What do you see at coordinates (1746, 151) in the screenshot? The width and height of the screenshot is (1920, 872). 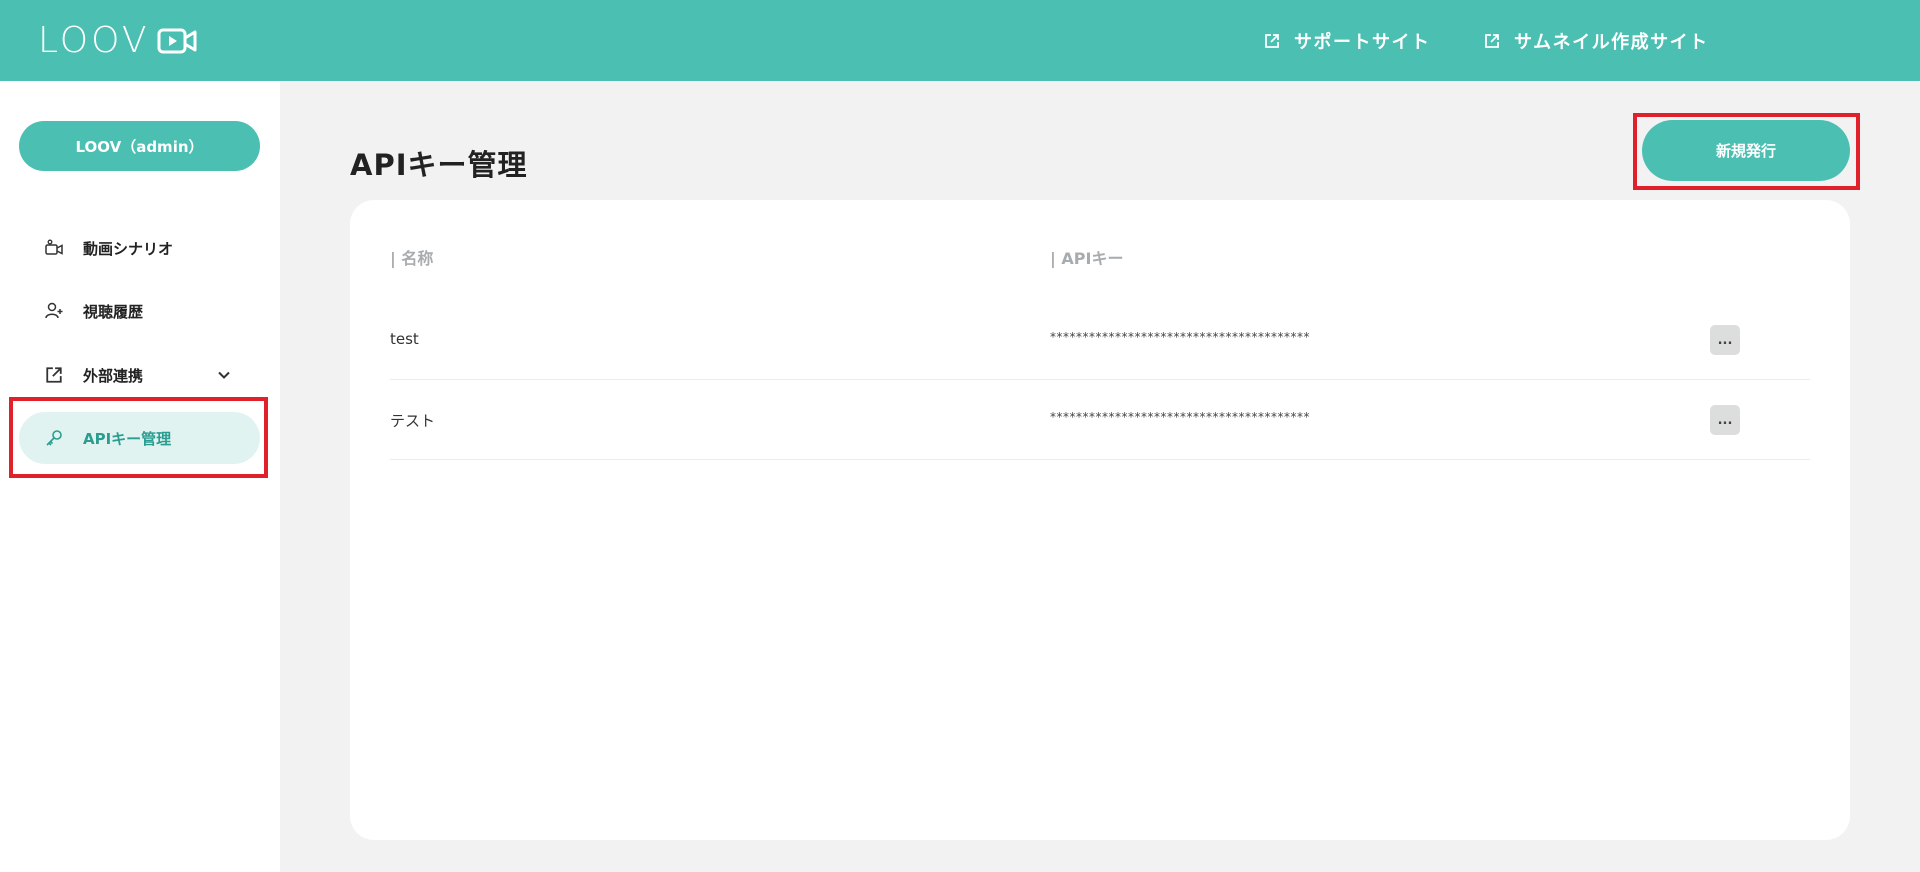 I see `highlight-box-new-button` at bounding box center [1746, 151].